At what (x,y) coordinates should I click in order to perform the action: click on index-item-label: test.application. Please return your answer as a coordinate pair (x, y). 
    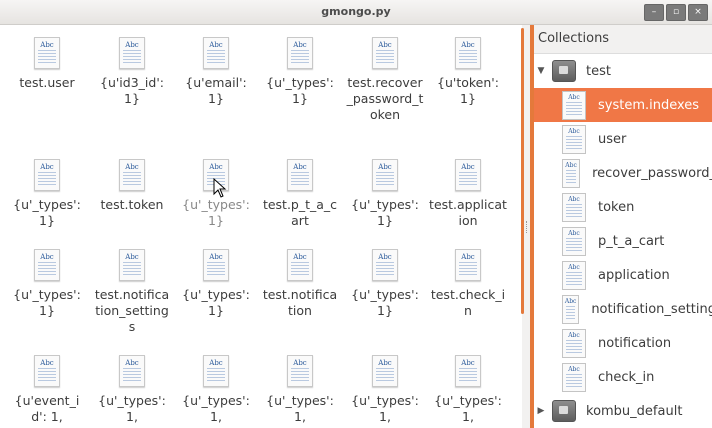
    Looking at the image, I should click on (468, 212).